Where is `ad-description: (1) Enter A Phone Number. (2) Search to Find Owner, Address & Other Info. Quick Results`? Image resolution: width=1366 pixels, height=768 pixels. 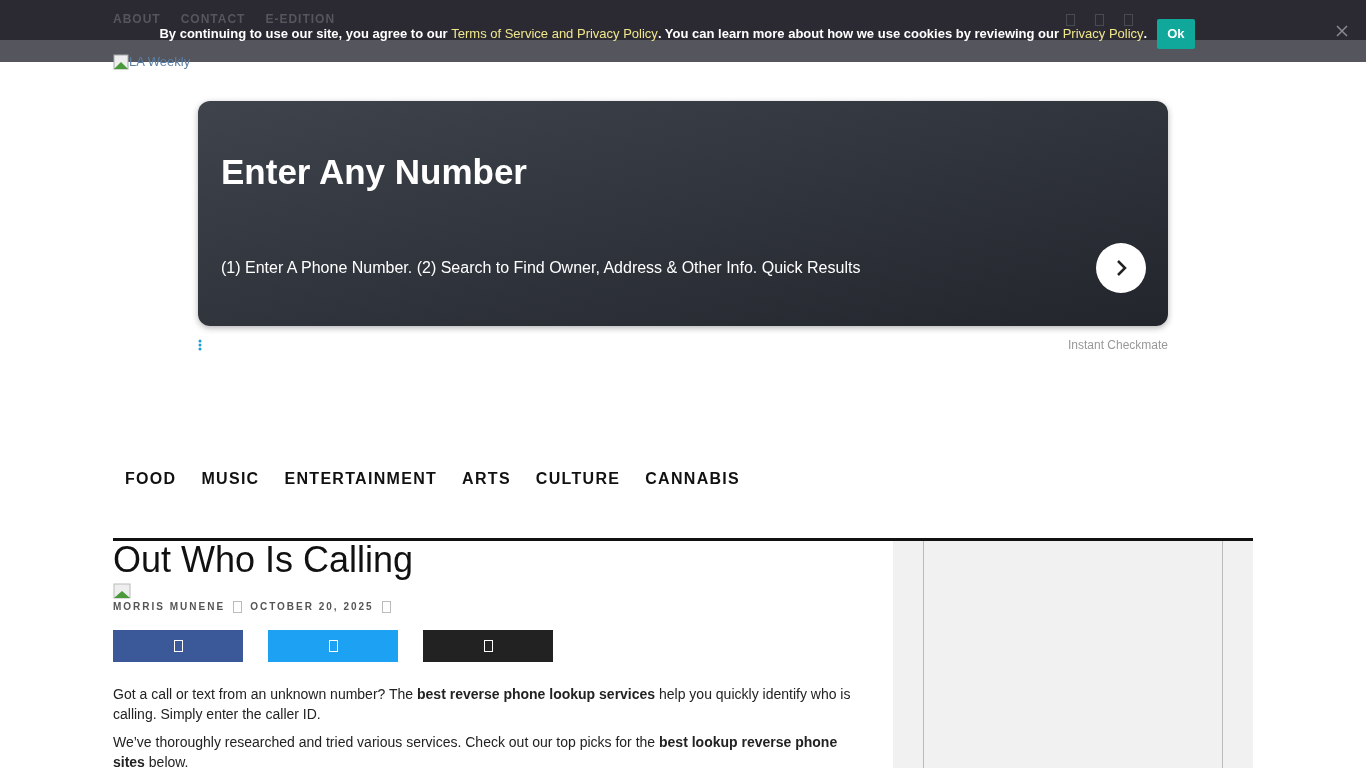
ad-description: (1) Enter A Phone Number. (2) Search to Find Owner, Address & Other Info. Quick Results is located at coordinates (541, 267).